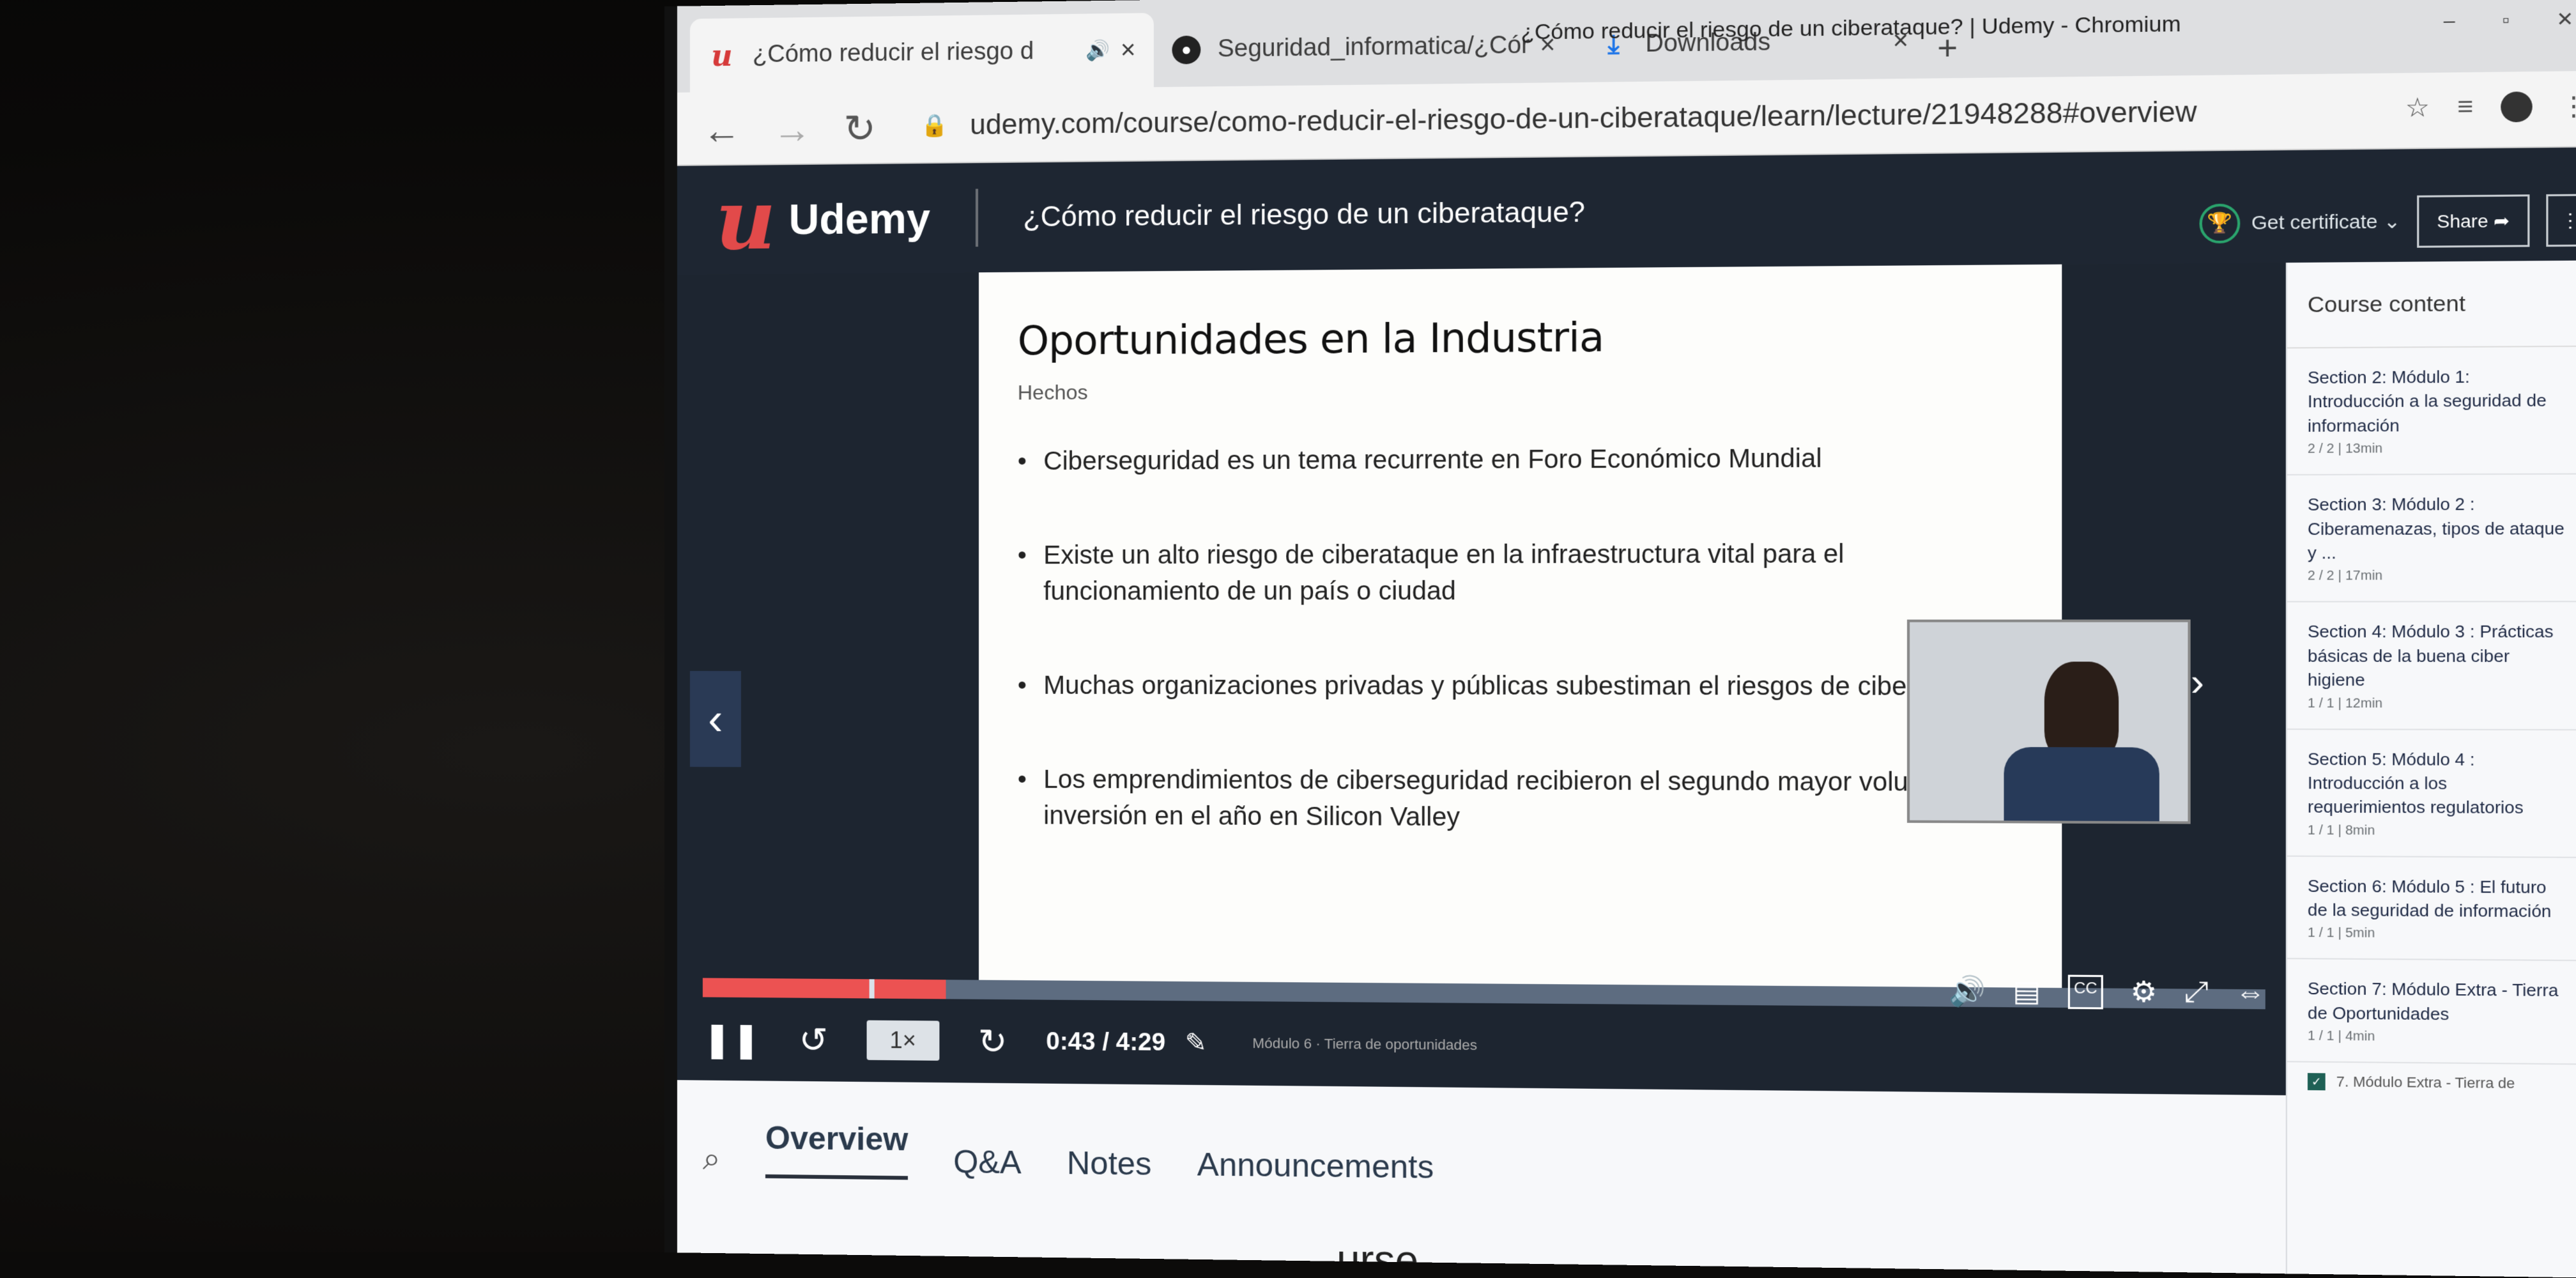 The image size is (2576, 1278). What do you see at coordinates (1481, 1179) in the screenshot?
I see `course-tabs-area: ⌕ Overview Q&A Notes Announcements urse` at bounding box center [1481, 1179].